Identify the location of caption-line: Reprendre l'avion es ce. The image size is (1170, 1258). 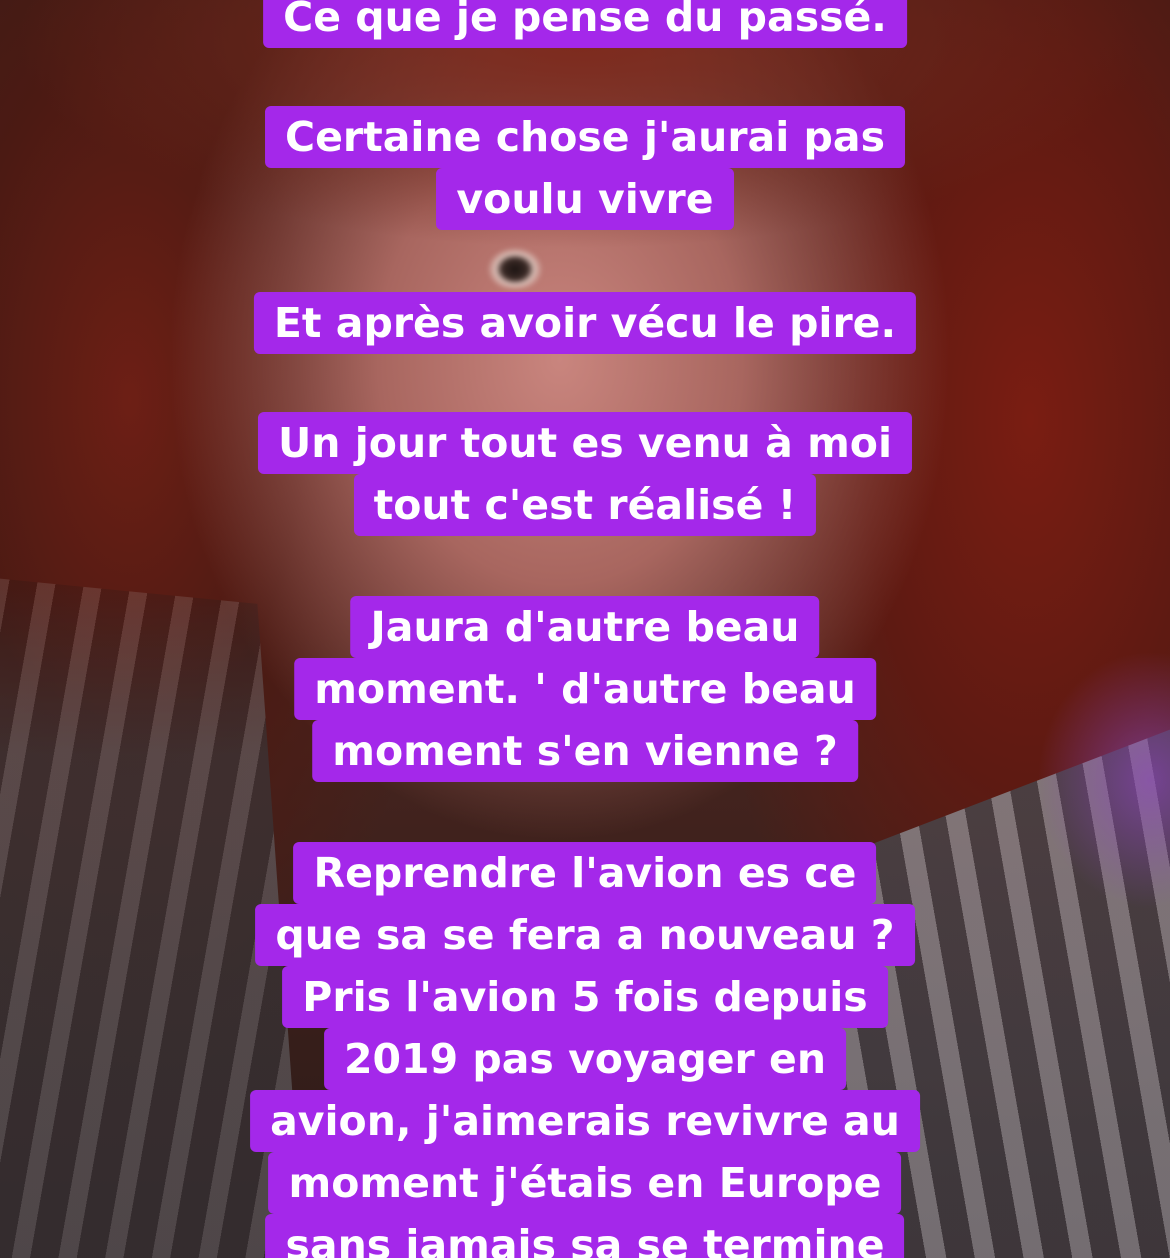
(585, 873).